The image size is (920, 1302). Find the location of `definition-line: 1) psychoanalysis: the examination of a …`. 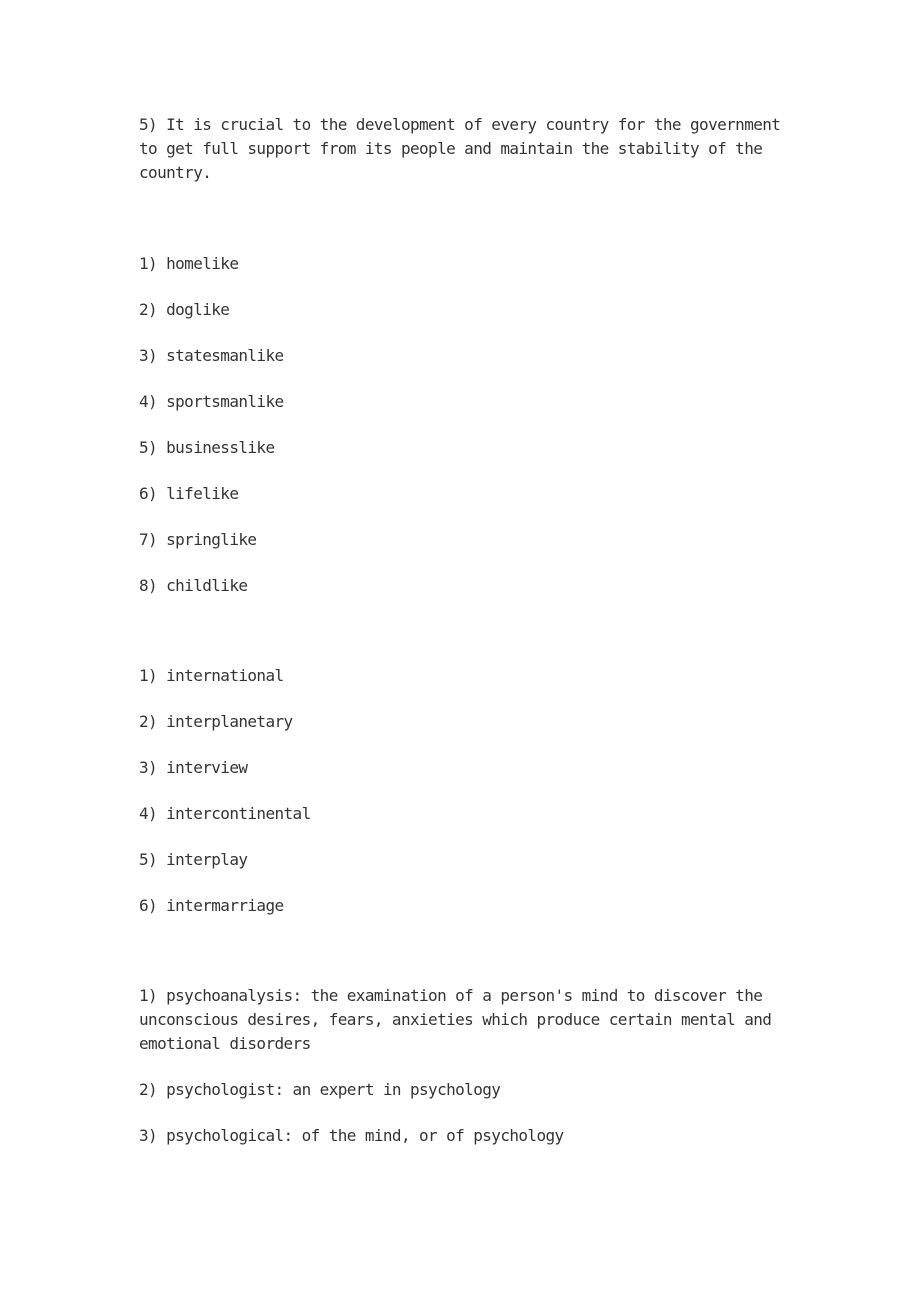

definition-line: 1) psychoanalysis: the examination of a … is located at coordinates (451, 995).